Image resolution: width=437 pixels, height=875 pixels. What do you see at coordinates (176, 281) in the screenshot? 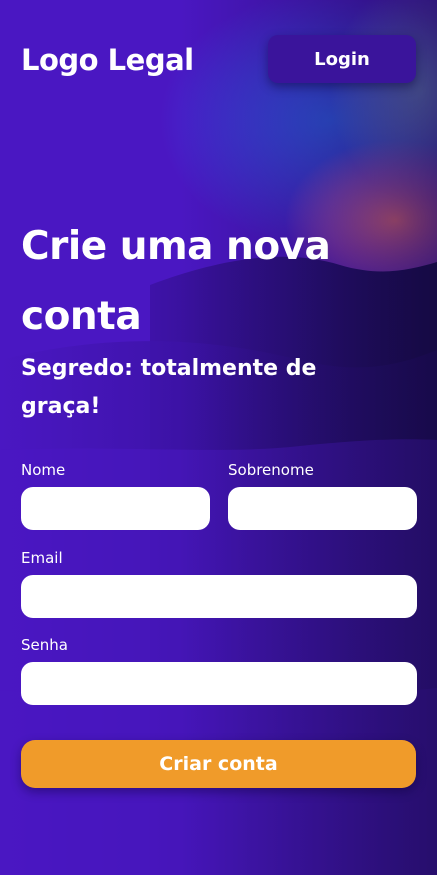
I see `page-title: Crie uma nova conta` at bounding box center [176, 281].